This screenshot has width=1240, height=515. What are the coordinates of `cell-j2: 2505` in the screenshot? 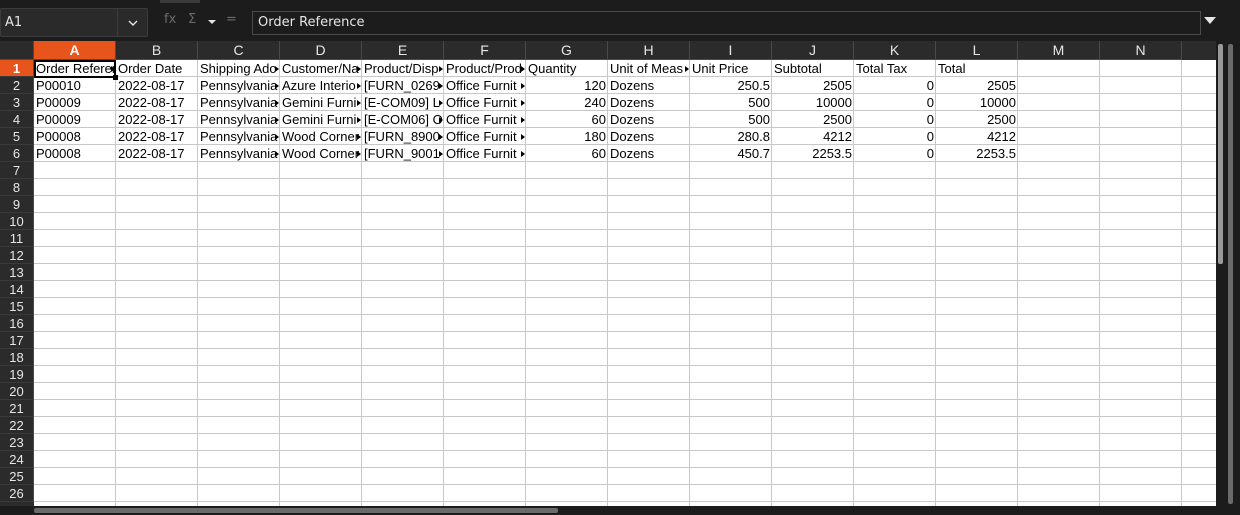 It's located at (813, 85).